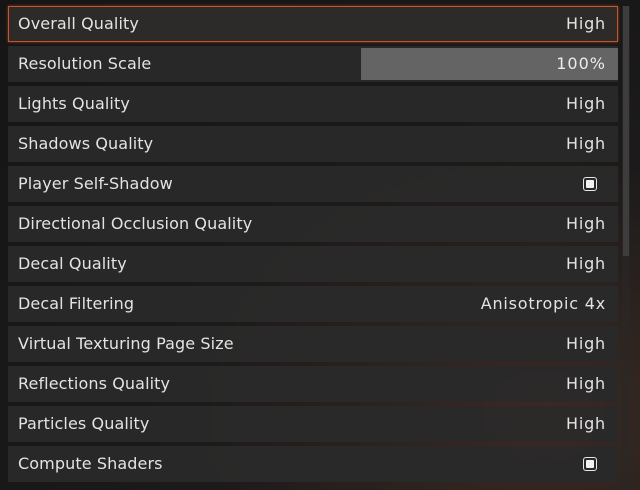 The width and height of the screenshot is (640, 490). Describe the element at coordinates (313, 224) in the screenshot. I see `setting-row-directional-occlusion-quality: Directional Occlusion Quality High` at that location.